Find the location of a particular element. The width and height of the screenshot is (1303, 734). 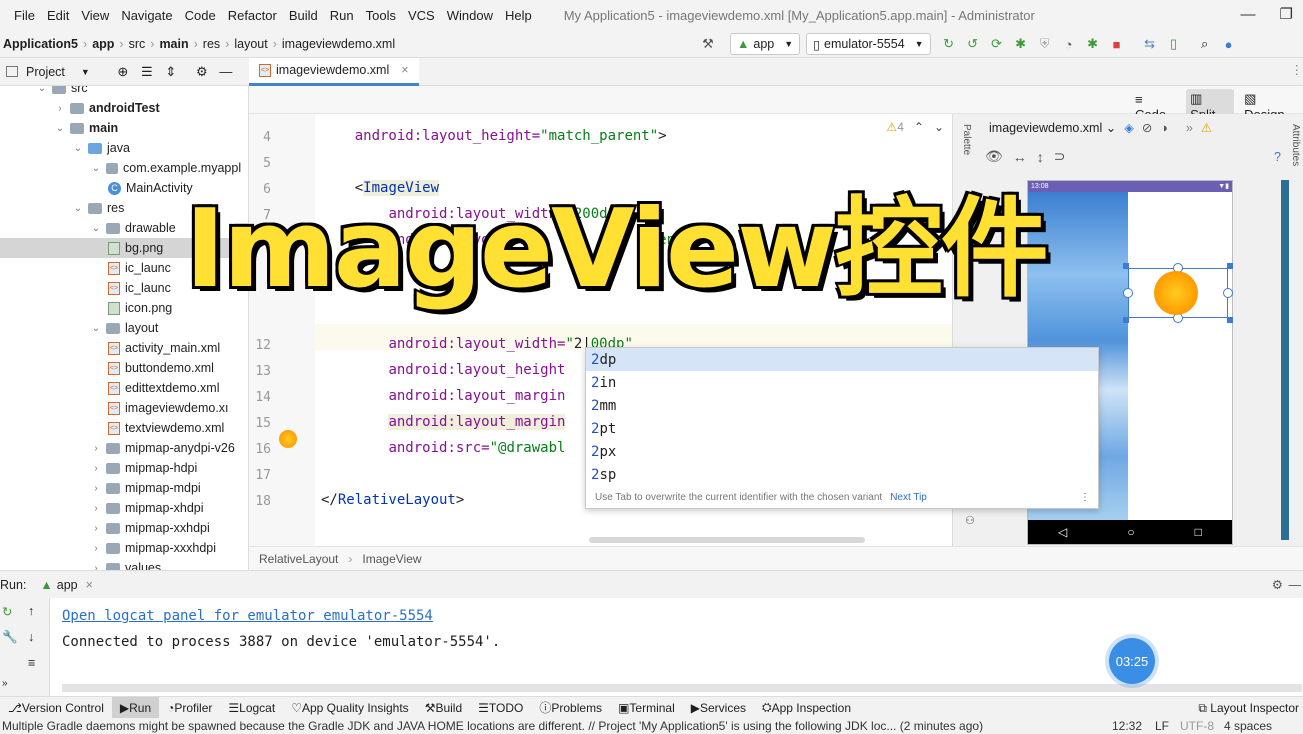

component-tree-icon: ⚇ is located at coordinates (970, 520).